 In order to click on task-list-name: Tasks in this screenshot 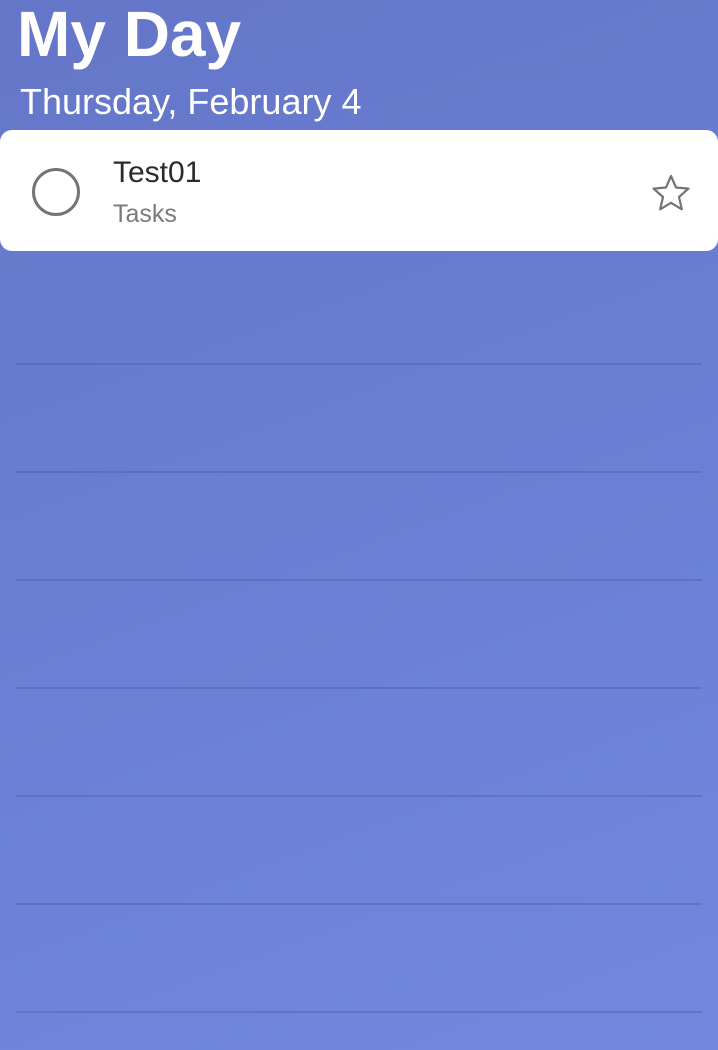, I will do `click(145, 214)`.